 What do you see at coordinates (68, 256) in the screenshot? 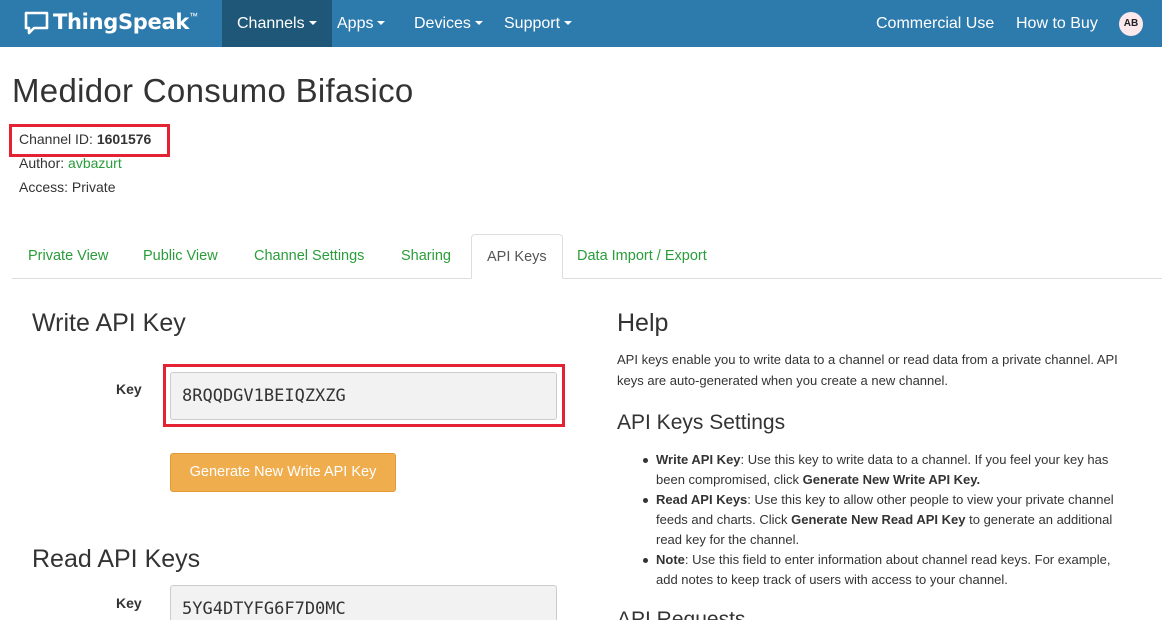
I see `tab-private-view: Private View` at bounding box center [68, 256].